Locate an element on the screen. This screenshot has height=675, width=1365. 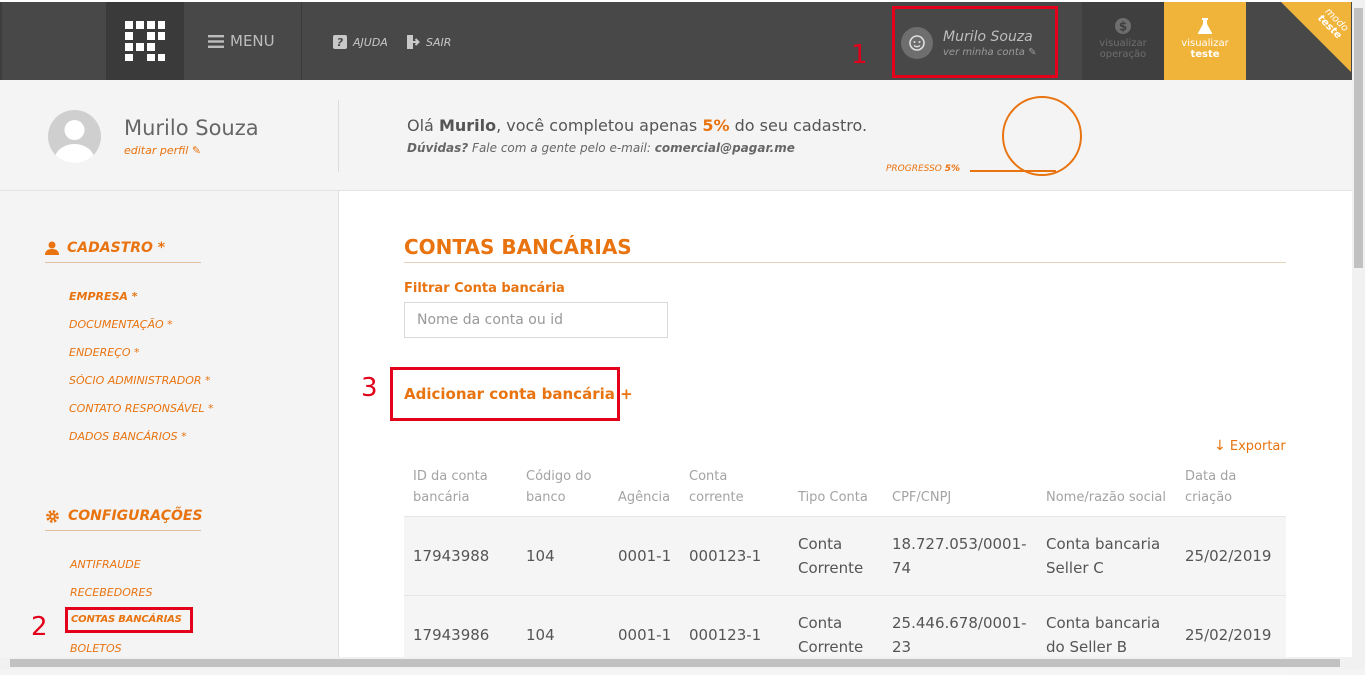
sidebar-item-documentacao: DOCUMENTAÇÃO * is located at coordinates (121, 324).